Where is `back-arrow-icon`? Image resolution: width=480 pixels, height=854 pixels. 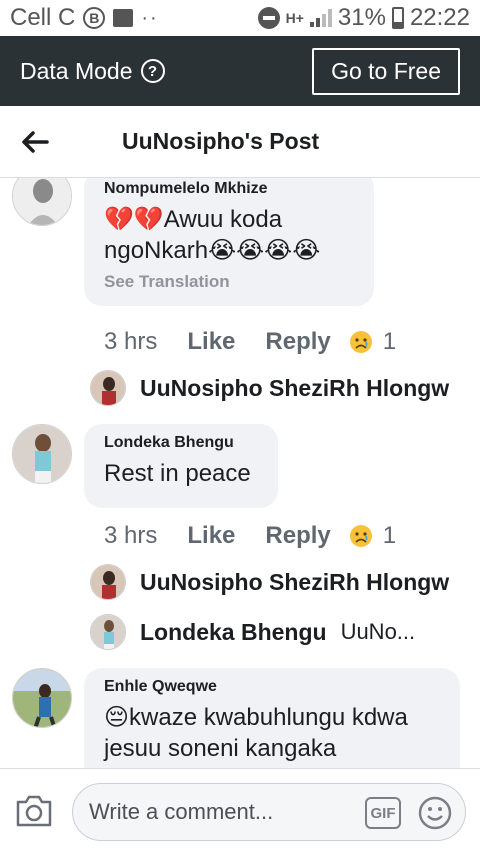
back-arrow-icon is located at coordinates (35, 142).